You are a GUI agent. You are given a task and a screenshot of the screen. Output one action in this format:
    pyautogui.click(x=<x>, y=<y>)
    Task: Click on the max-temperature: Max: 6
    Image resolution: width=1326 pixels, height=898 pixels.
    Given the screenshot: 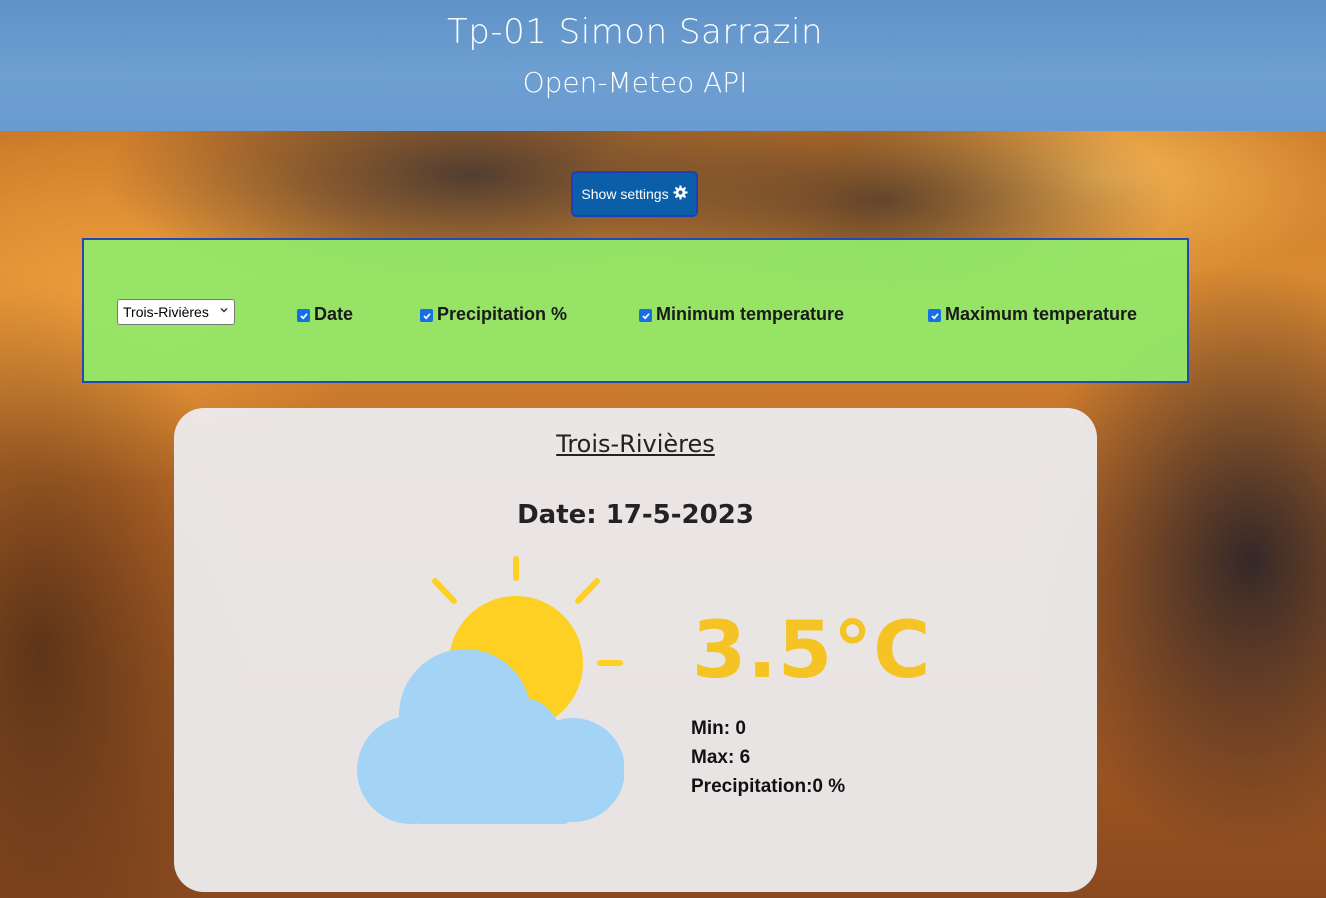 What is the action you would take?
    pyautogui.click(x=721, y=757)
    